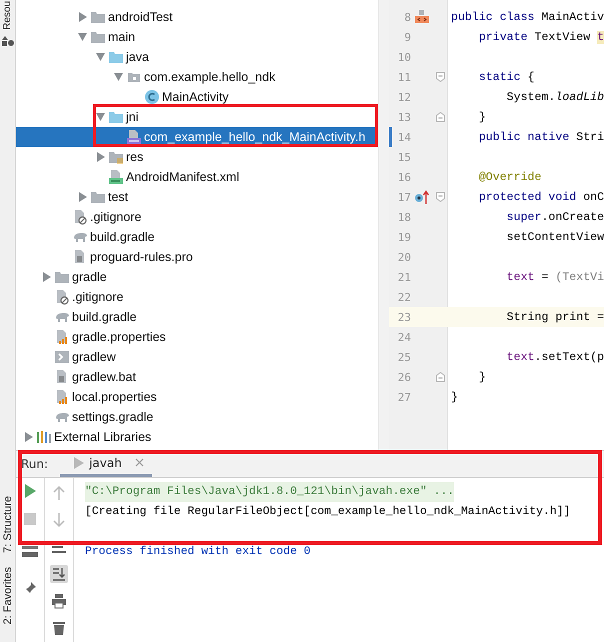 This screenshot has width=604, height=642. I want to click on play-icon, so click(79, 462).